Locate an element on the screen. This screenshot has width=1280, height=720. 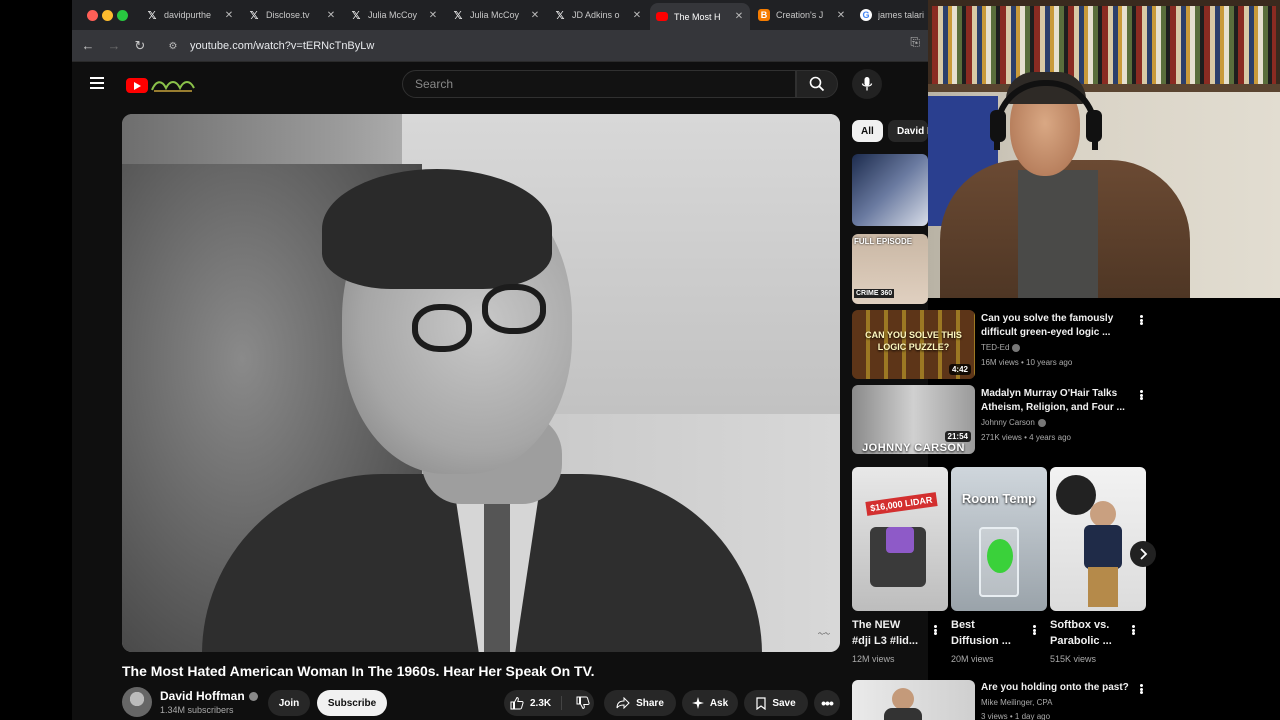
video-thumbnail: CAN YOU SOLVE THIS LOGIC PUZZLE? 4:42 is located at coordinates (913, 344).